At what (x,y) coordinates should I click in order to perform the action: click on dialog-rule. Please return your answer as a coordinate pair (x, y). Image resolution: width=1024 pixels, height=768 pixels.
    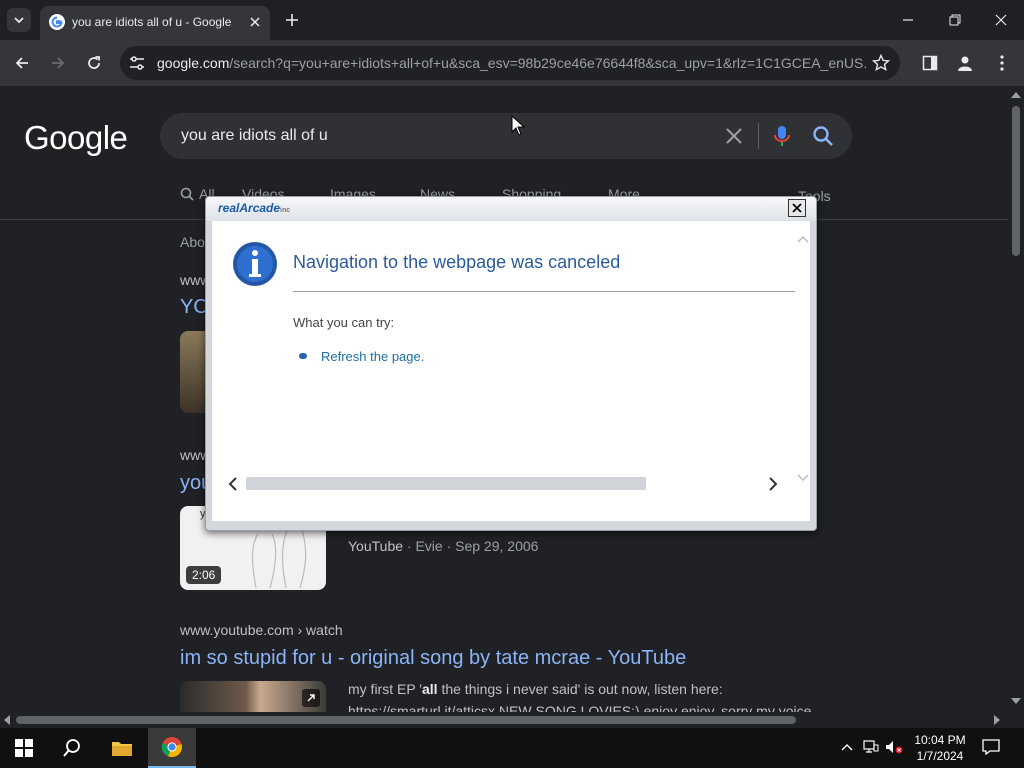
    Looking at the image, I should click on (544, 291).